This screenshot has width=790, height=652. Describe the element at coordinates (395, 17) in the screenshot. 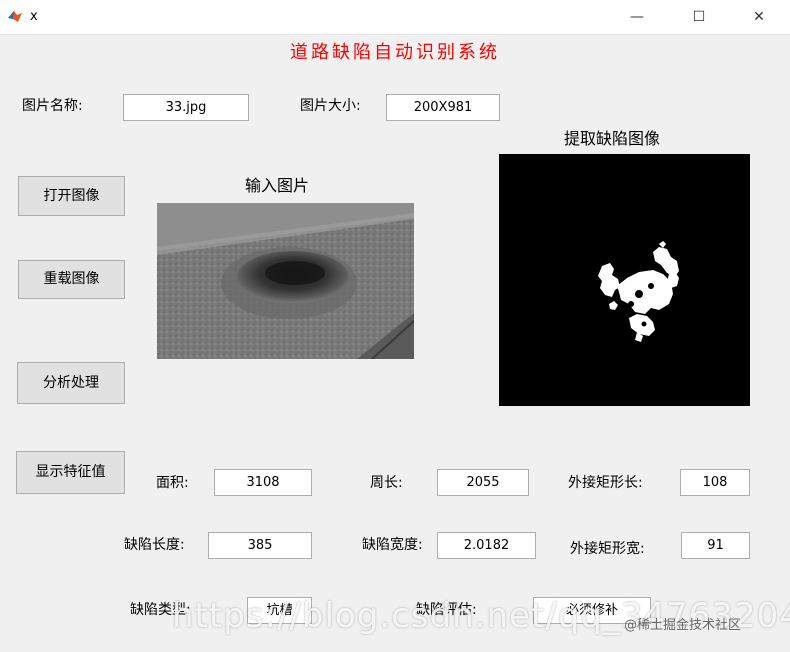

I see `window-titlebar: x — ☐ ✕` at that location.